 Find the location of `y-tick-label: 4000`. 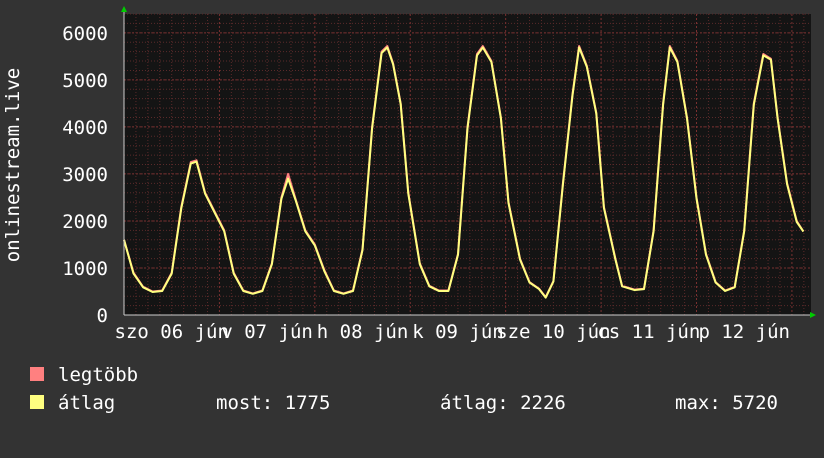

y-tick-label: 4000 is located at coordinates (85, 128).